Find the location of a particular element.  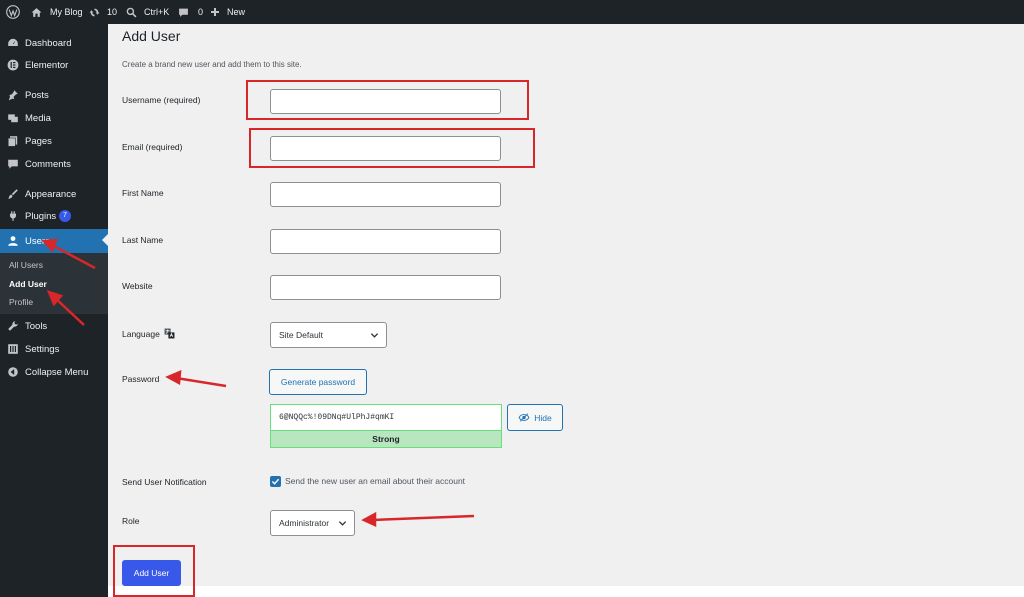

new-label: New is located at coordinates (236, 12).